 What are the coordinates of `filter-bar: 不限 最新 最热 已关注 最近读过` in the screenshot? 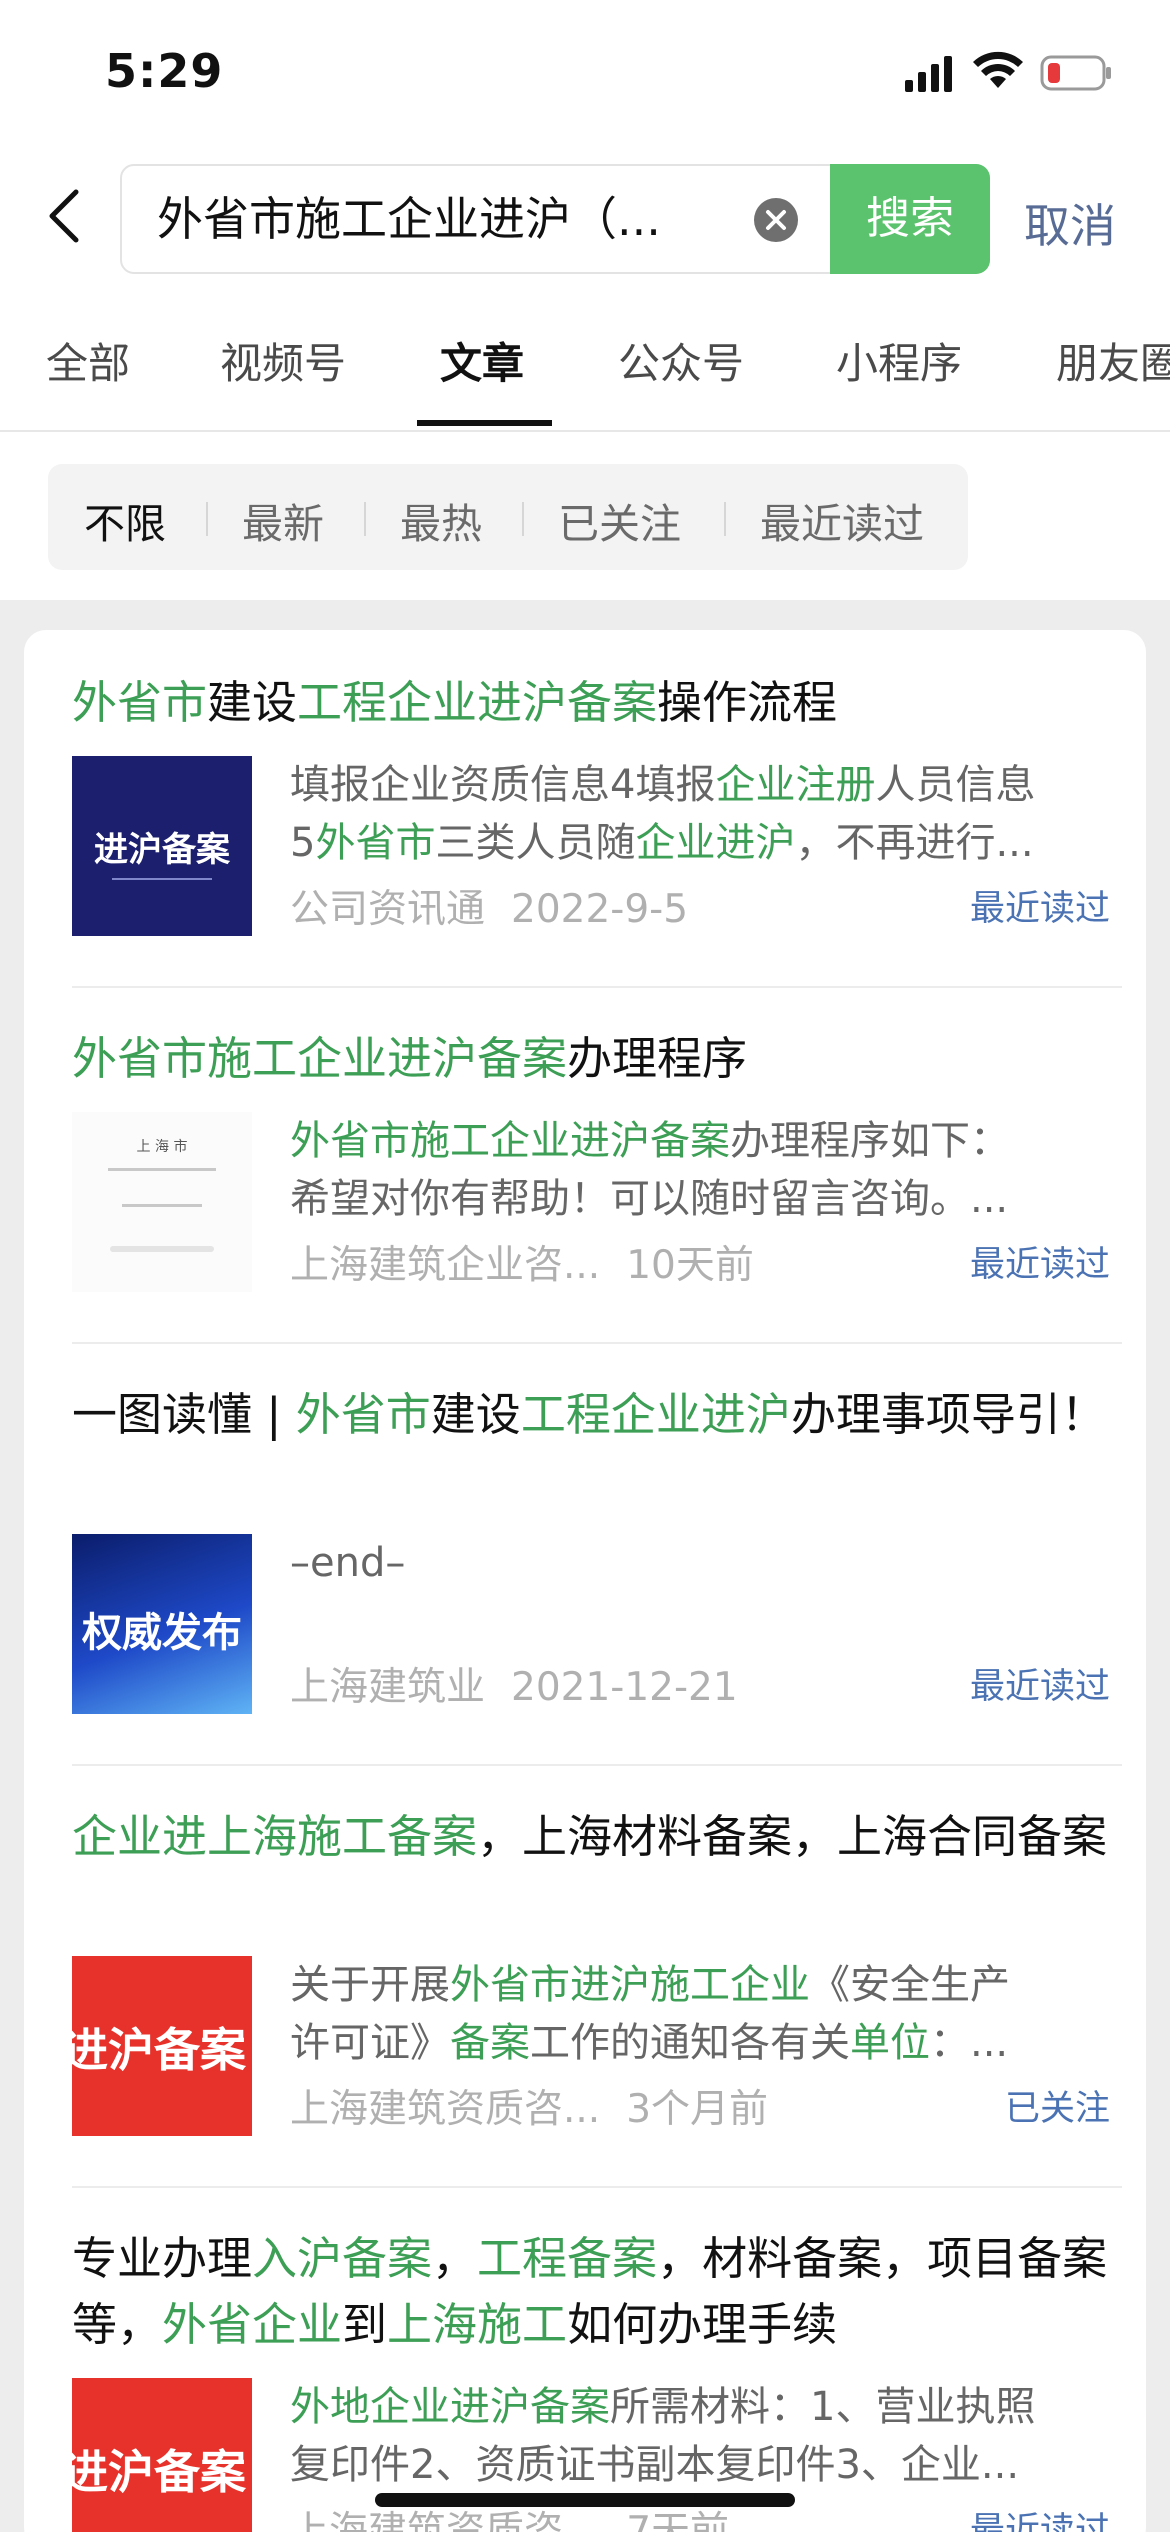 It's located at (508, 517).